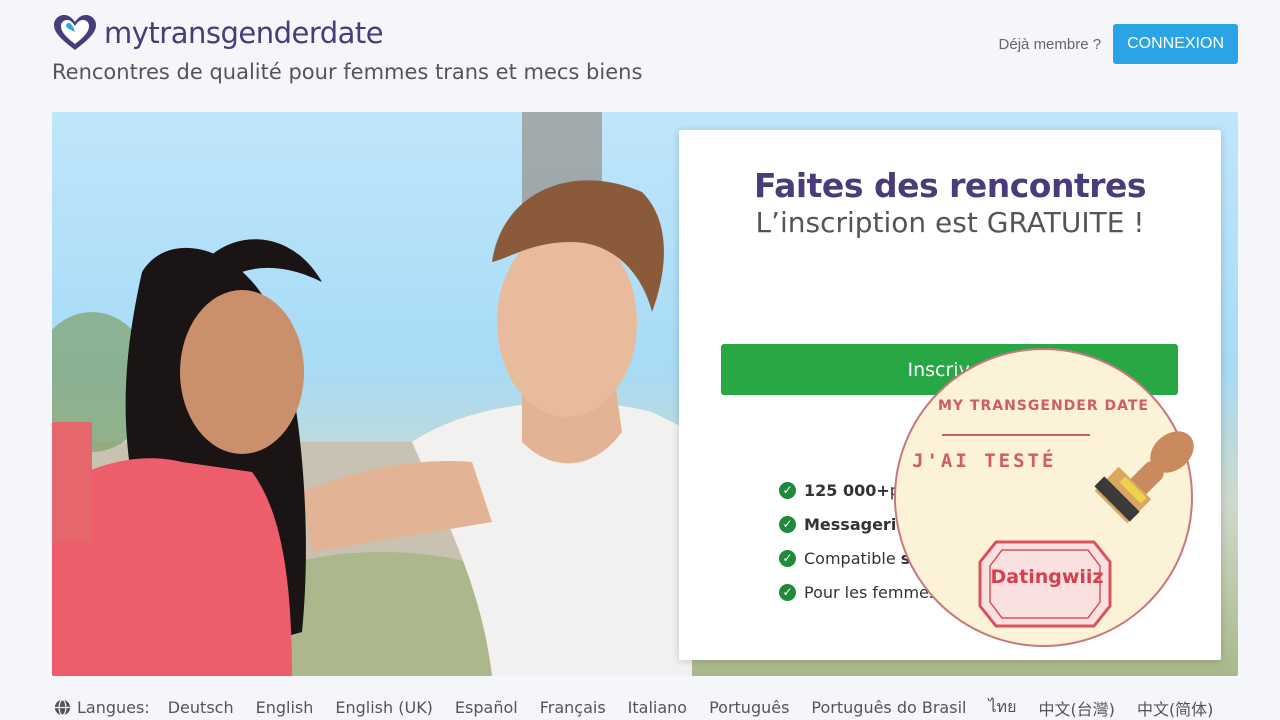 This screenshot has width=1280, height=720. What do you see at coordinates (201, 707) in the screenshot?
I see `language-link-deutsch: Deutsch` at bounding box center [201, 707].